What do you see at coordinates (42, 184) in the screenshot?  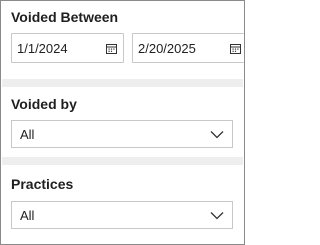 I see `practices-title: Practices` at bounding box center [42, 184].